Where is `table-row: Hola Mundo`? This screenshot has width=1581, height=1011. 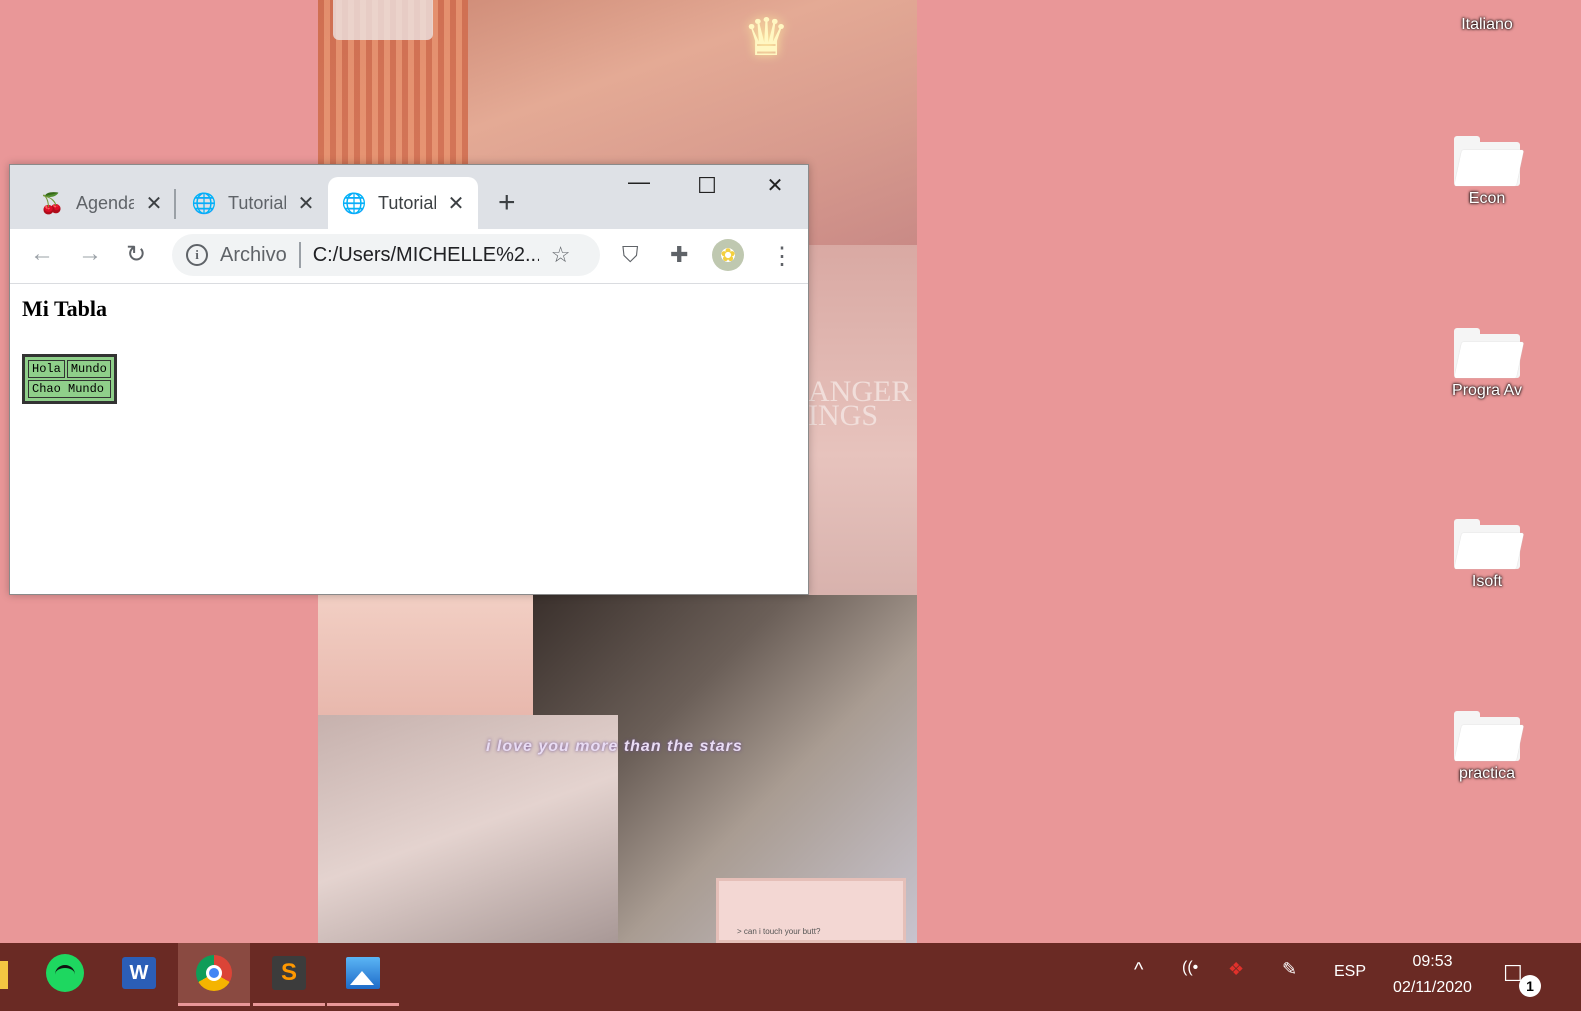
table-row: Hola Mundo is located at coordinates (69, 369).